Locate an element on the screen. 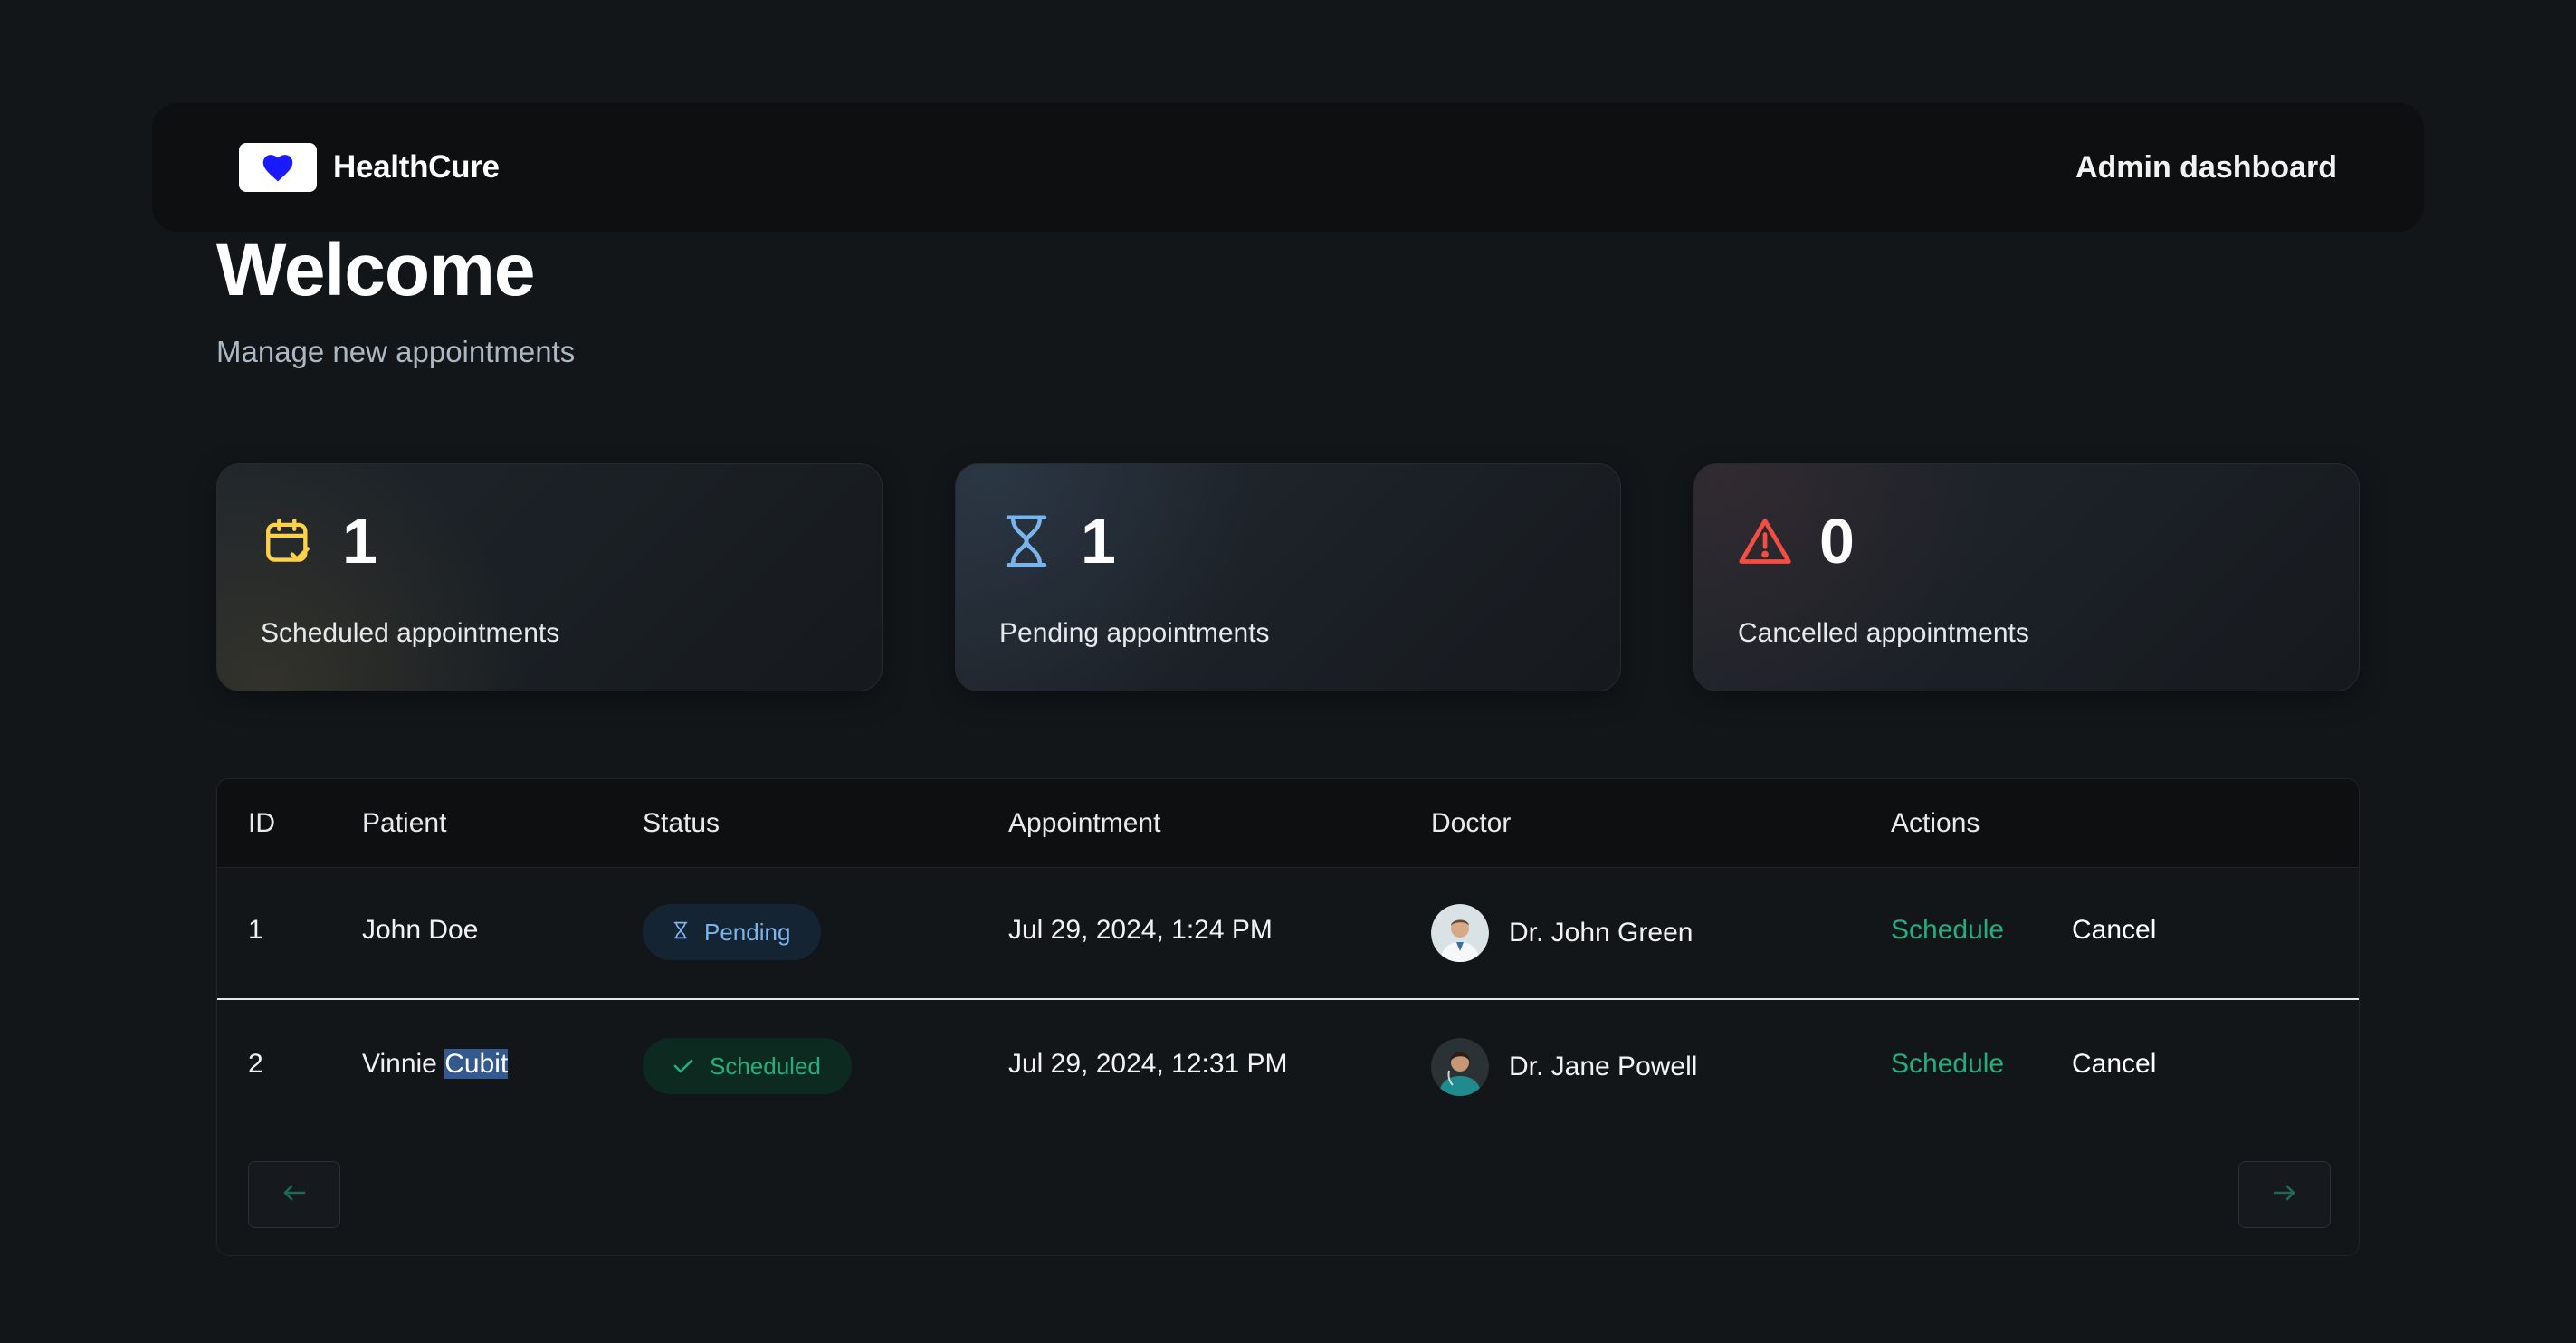  brand-name: HealthCure is located at coordinates (417, 167).